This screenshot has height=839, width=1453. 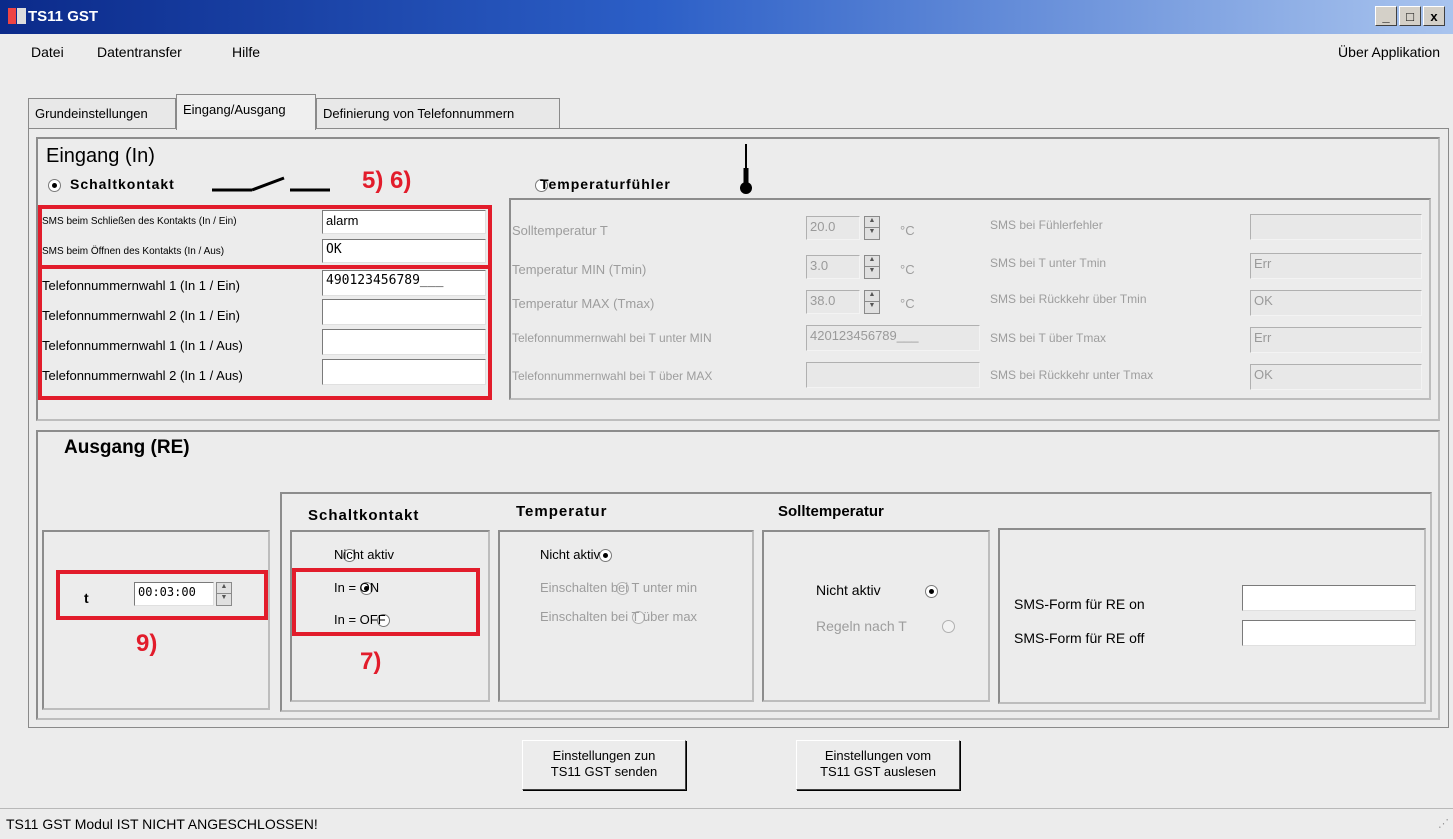 I want to click on menu-datentransfer: Datentransfer, so click(x=139, y=52).